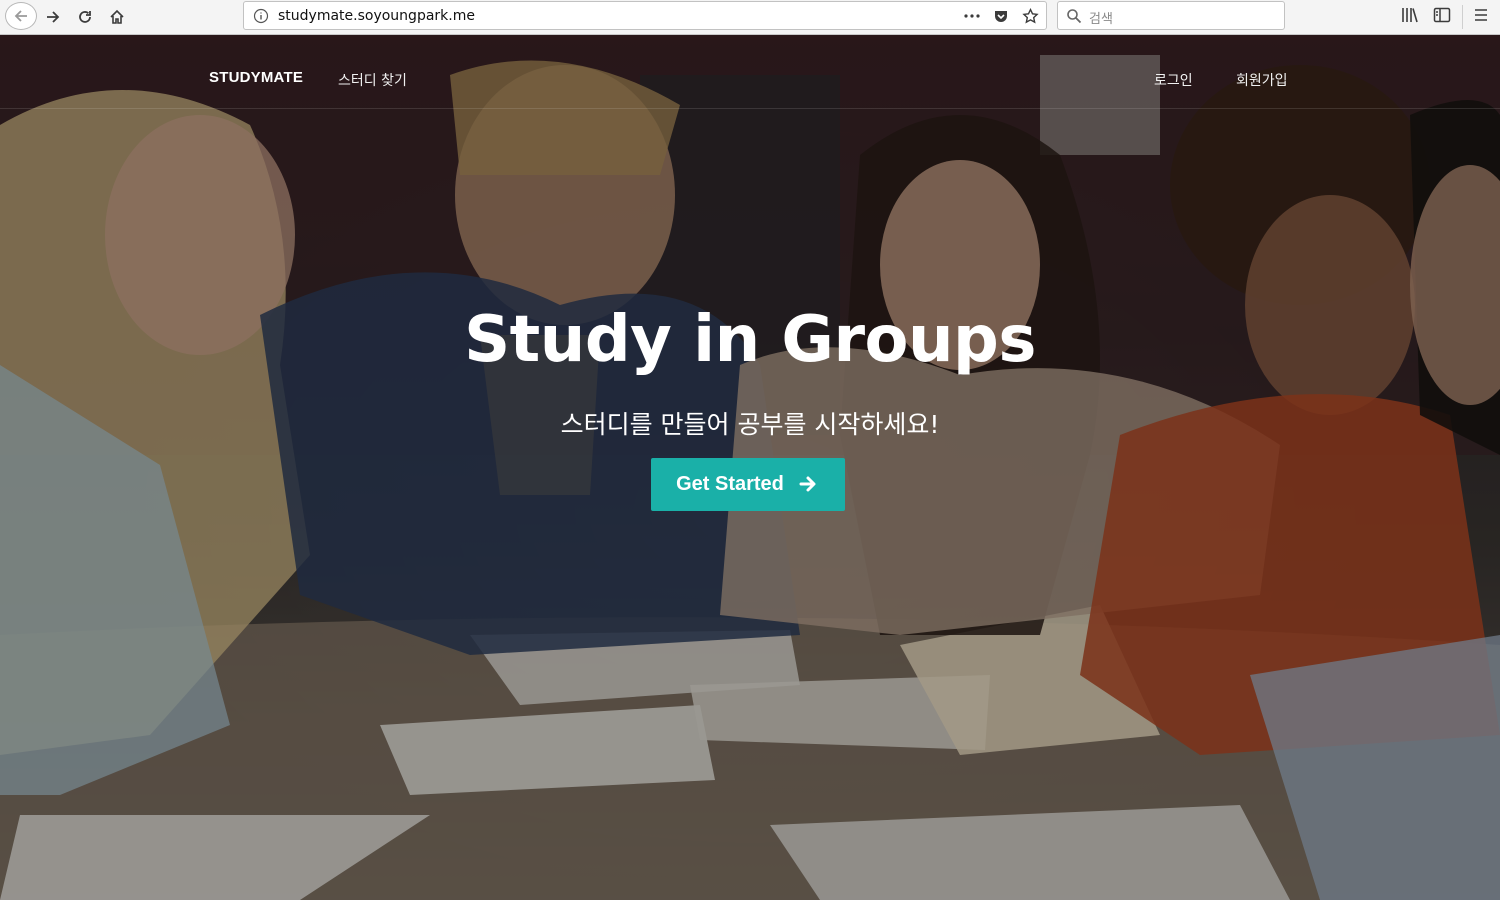 The width and height of the screenshot is (1500, 900). Describe the element at coordinates (1171, 15) in the screenshot. I see `search-bar: 검색` at that location.